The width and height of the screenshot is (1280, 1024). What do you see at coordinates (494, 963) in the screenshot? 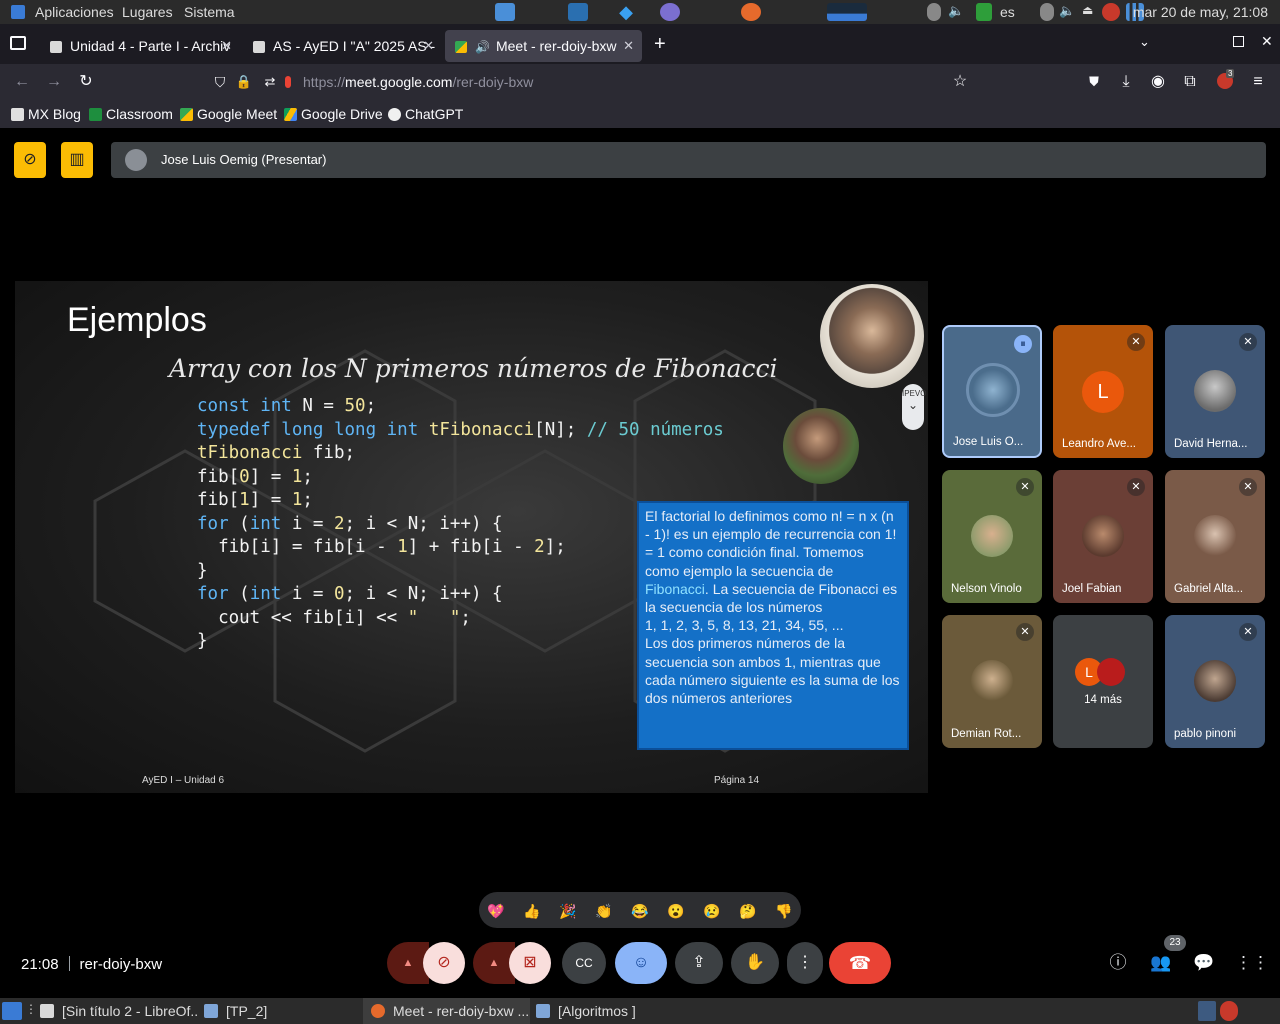
I see `chevron-up-icon: ▲` at bounding box center [494, 963].